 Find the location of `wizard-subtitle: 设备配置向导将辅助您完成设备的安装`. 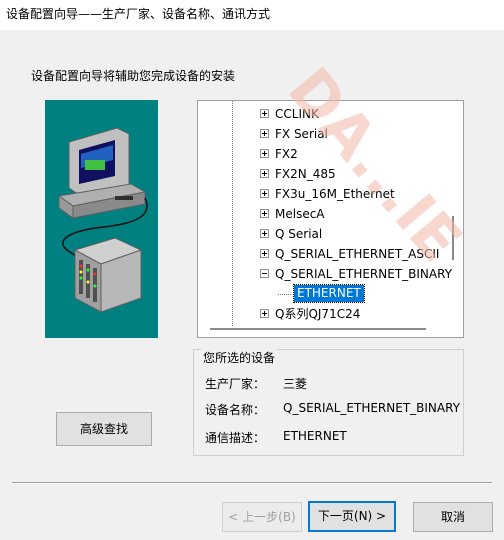

wizard-subtitle: 设备配置向导将辅助您完成设备的安装 is located at coordinates (133, 76).